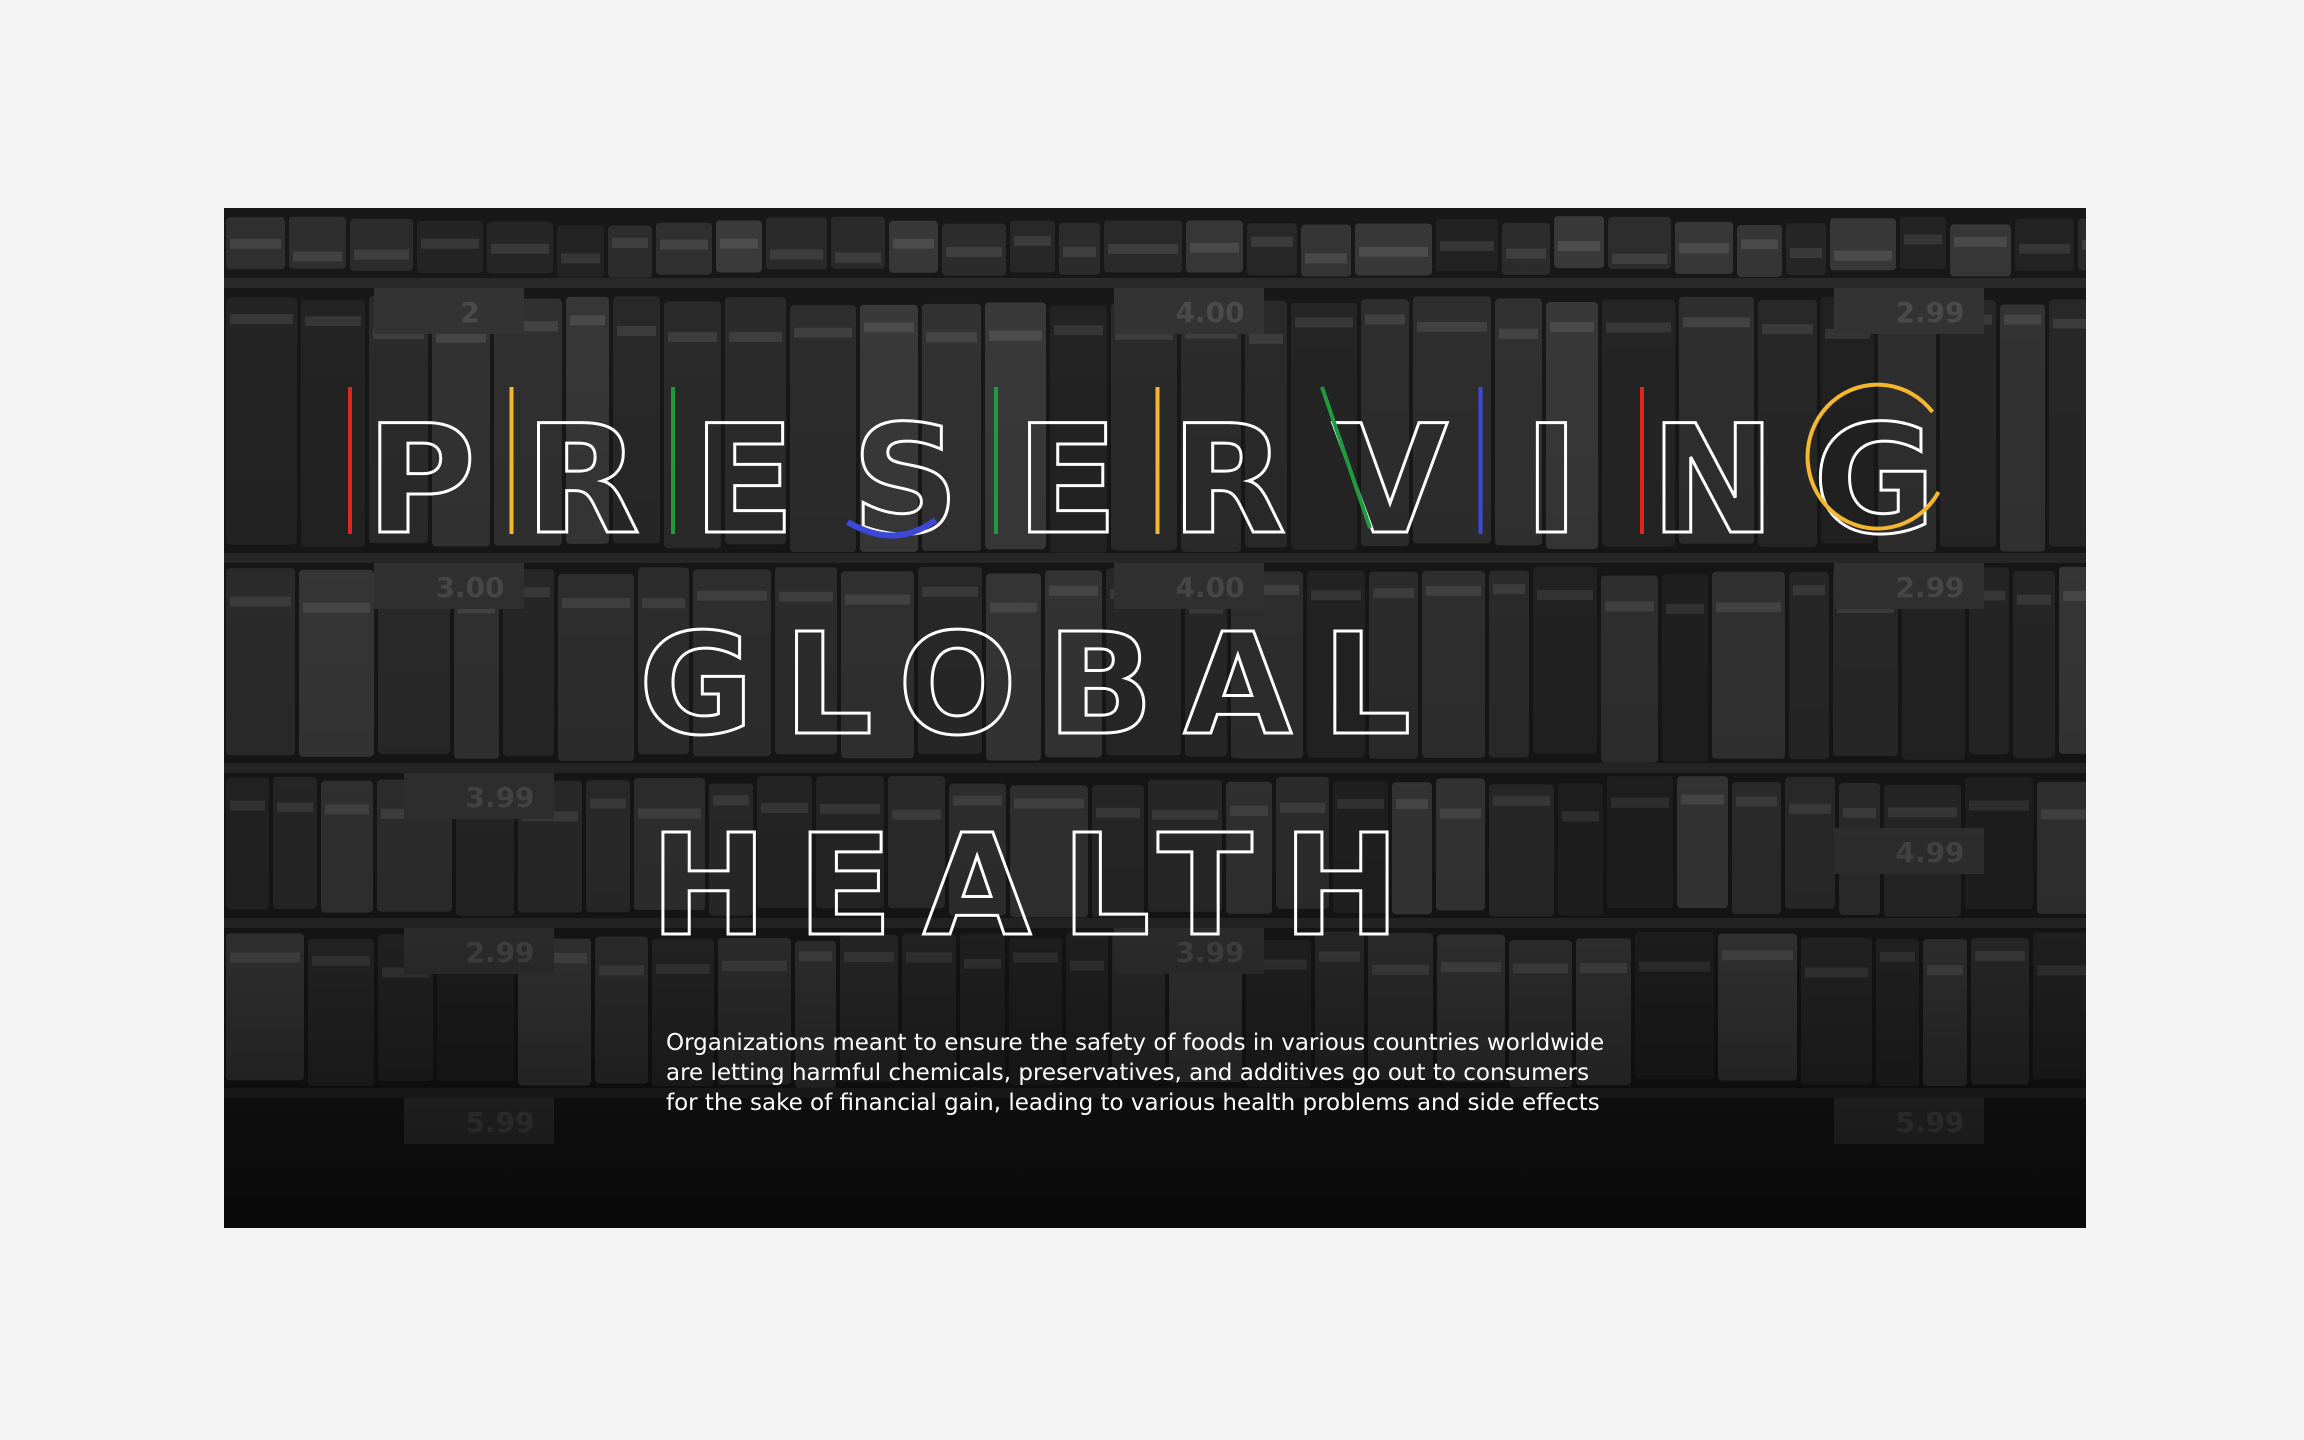 The image size is (2304, 1440). I want to click on headline-letter: P, so click(421, 481).